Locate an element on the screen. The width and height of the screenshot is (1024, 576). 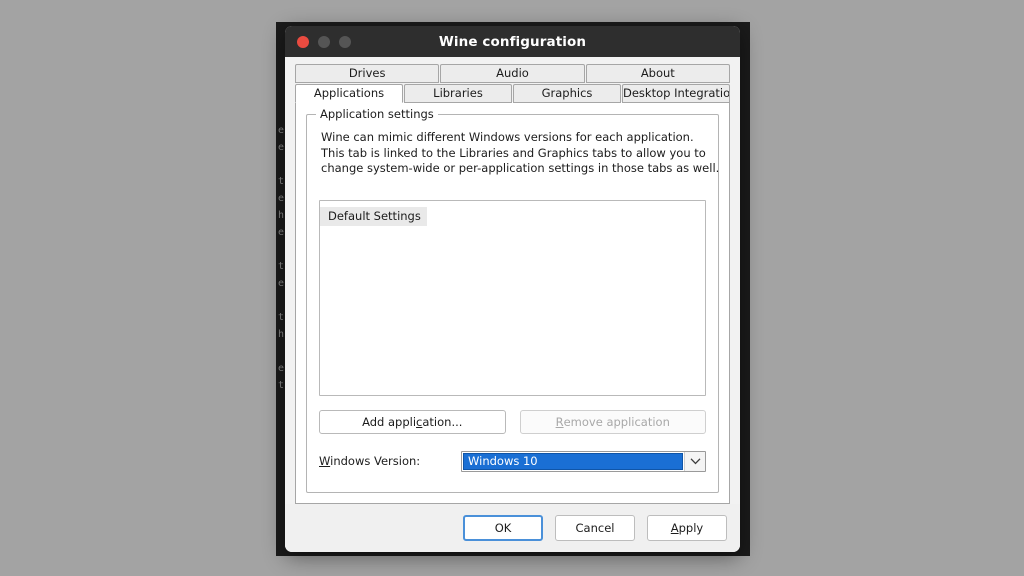
remove-application-button: Remove application is located at coordinates (612, 421).